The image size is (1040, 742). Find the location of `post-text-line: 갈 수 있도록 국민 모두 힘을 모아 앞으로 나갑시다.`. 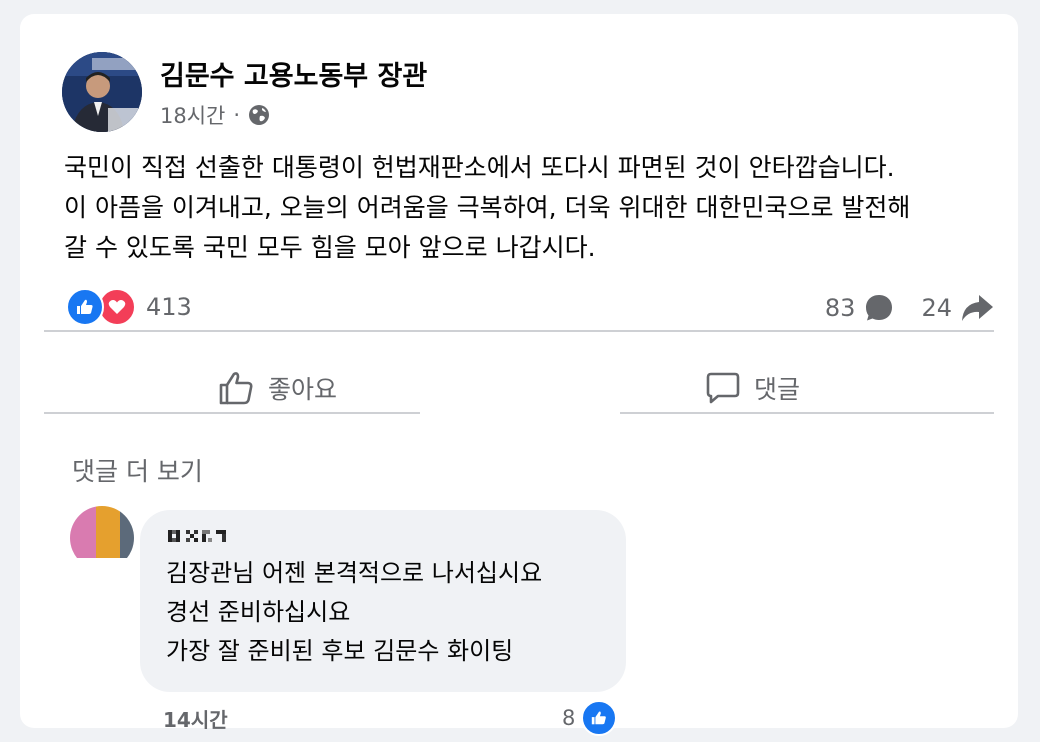

post-text-line: 갈 수 있도록 국민 모두 힘을 모아 앞으로 나갑시다. is located at coordinates (330, 247).